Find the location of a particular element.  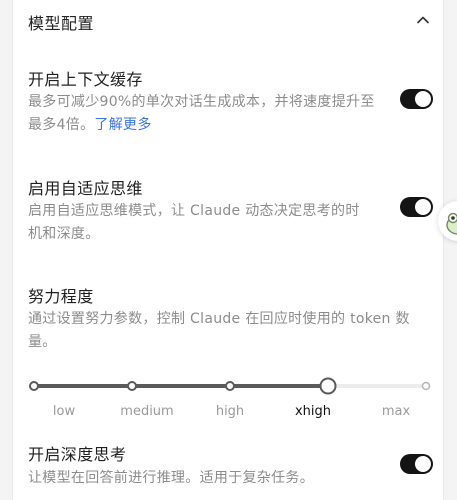

slider-stop-high is located at coordinates (230, 386).